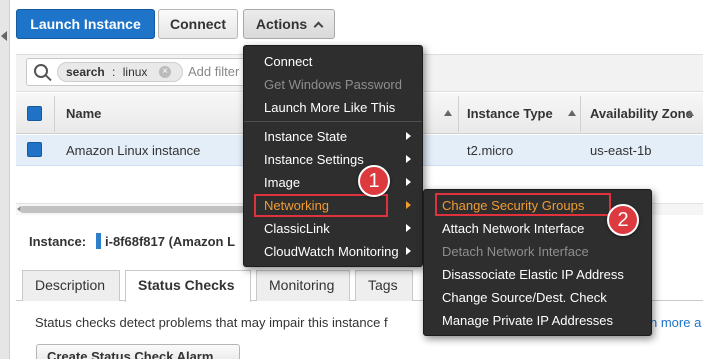 This screenshot has width=703, height=359. What do you see at coordinates (490, 150) in the screenshot?
I see `row-instance-type: t2.micro` at bounding box center [490, 150].